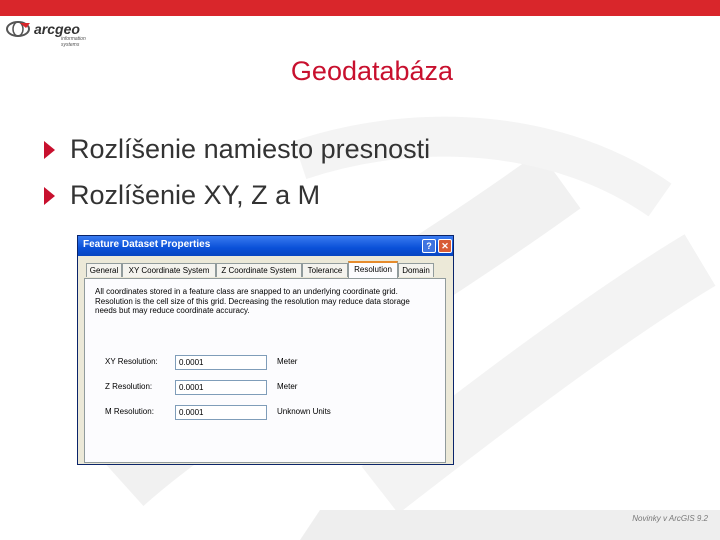  Describe the element at coordinates (18, 29) in the screenshot. I see `globe-icon` at that location.